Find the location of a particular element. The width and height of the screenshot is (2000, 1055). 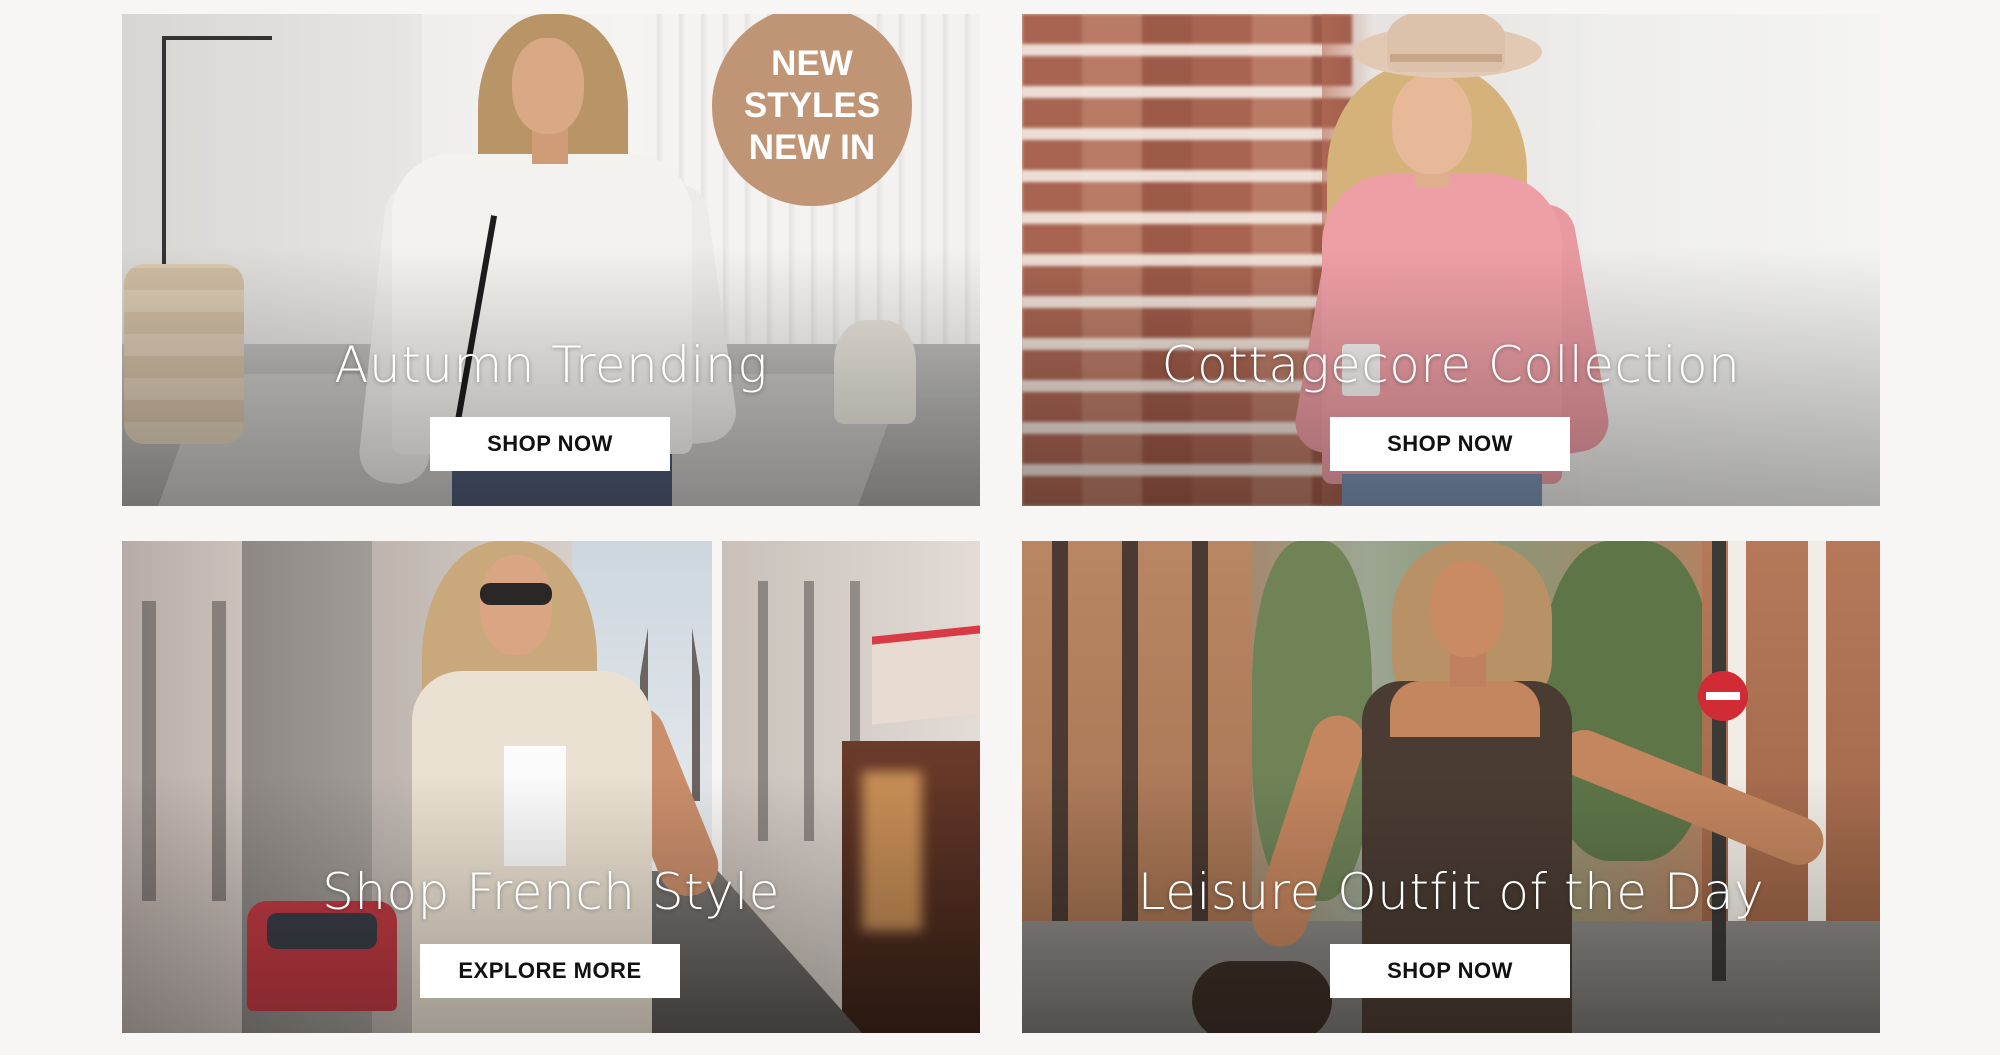

badge-line-2: STYLES is located at coordinates (812, 105).